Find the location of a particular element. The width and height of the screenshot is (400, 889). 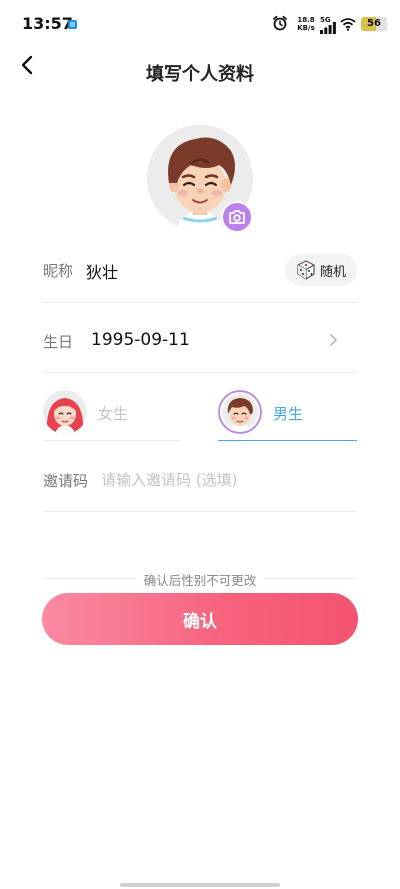

gender-male-label: 男生 is located at coordinates (288, 414).